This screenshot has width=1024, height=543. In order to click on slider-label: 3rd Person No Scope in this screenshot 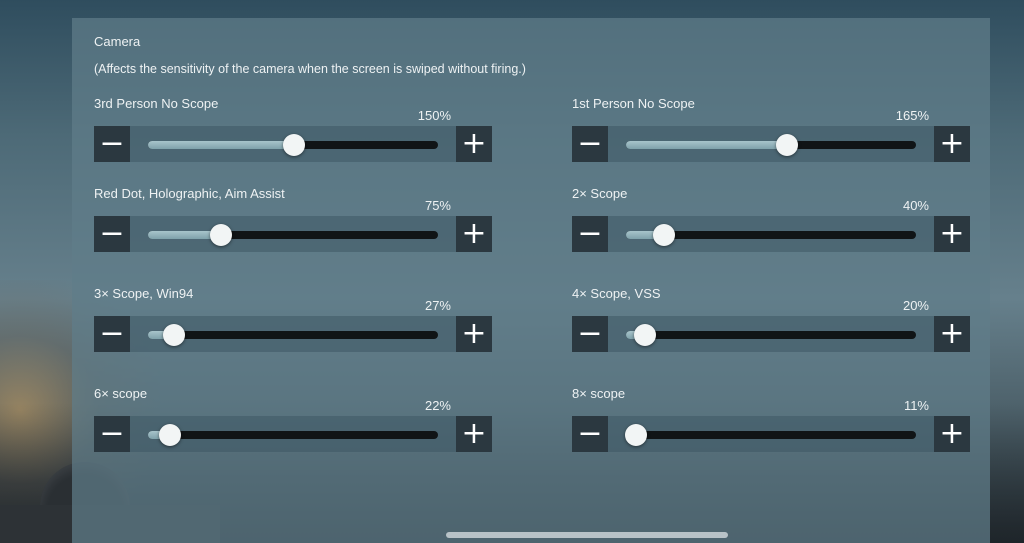, I will do `click(156, 103)`.